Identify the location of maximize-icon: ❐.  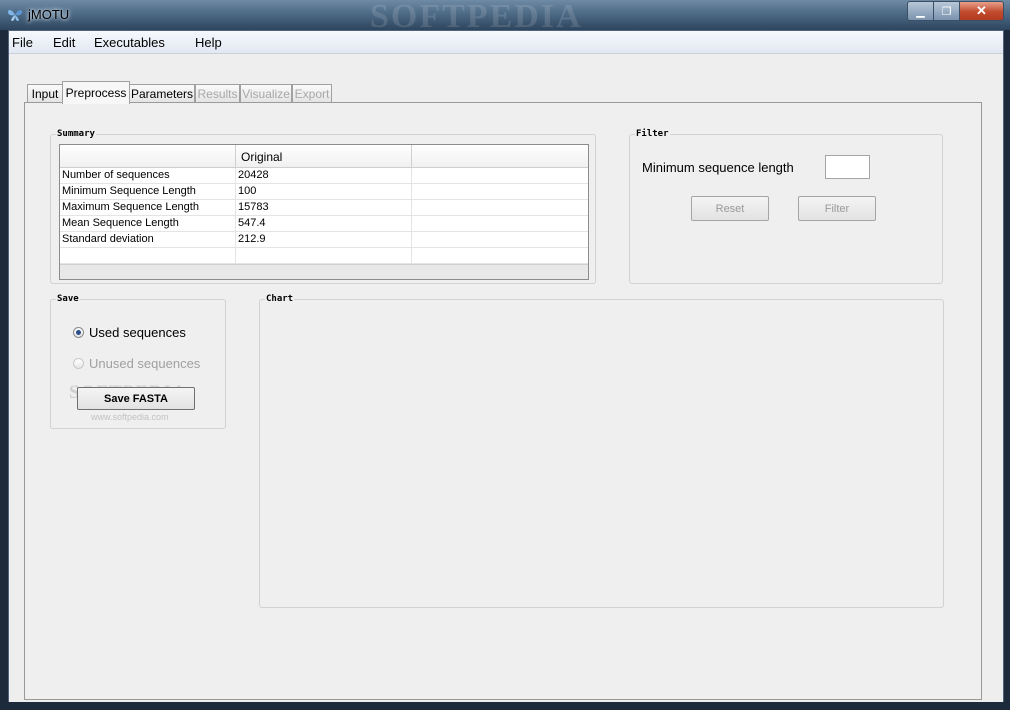
(946, 11).